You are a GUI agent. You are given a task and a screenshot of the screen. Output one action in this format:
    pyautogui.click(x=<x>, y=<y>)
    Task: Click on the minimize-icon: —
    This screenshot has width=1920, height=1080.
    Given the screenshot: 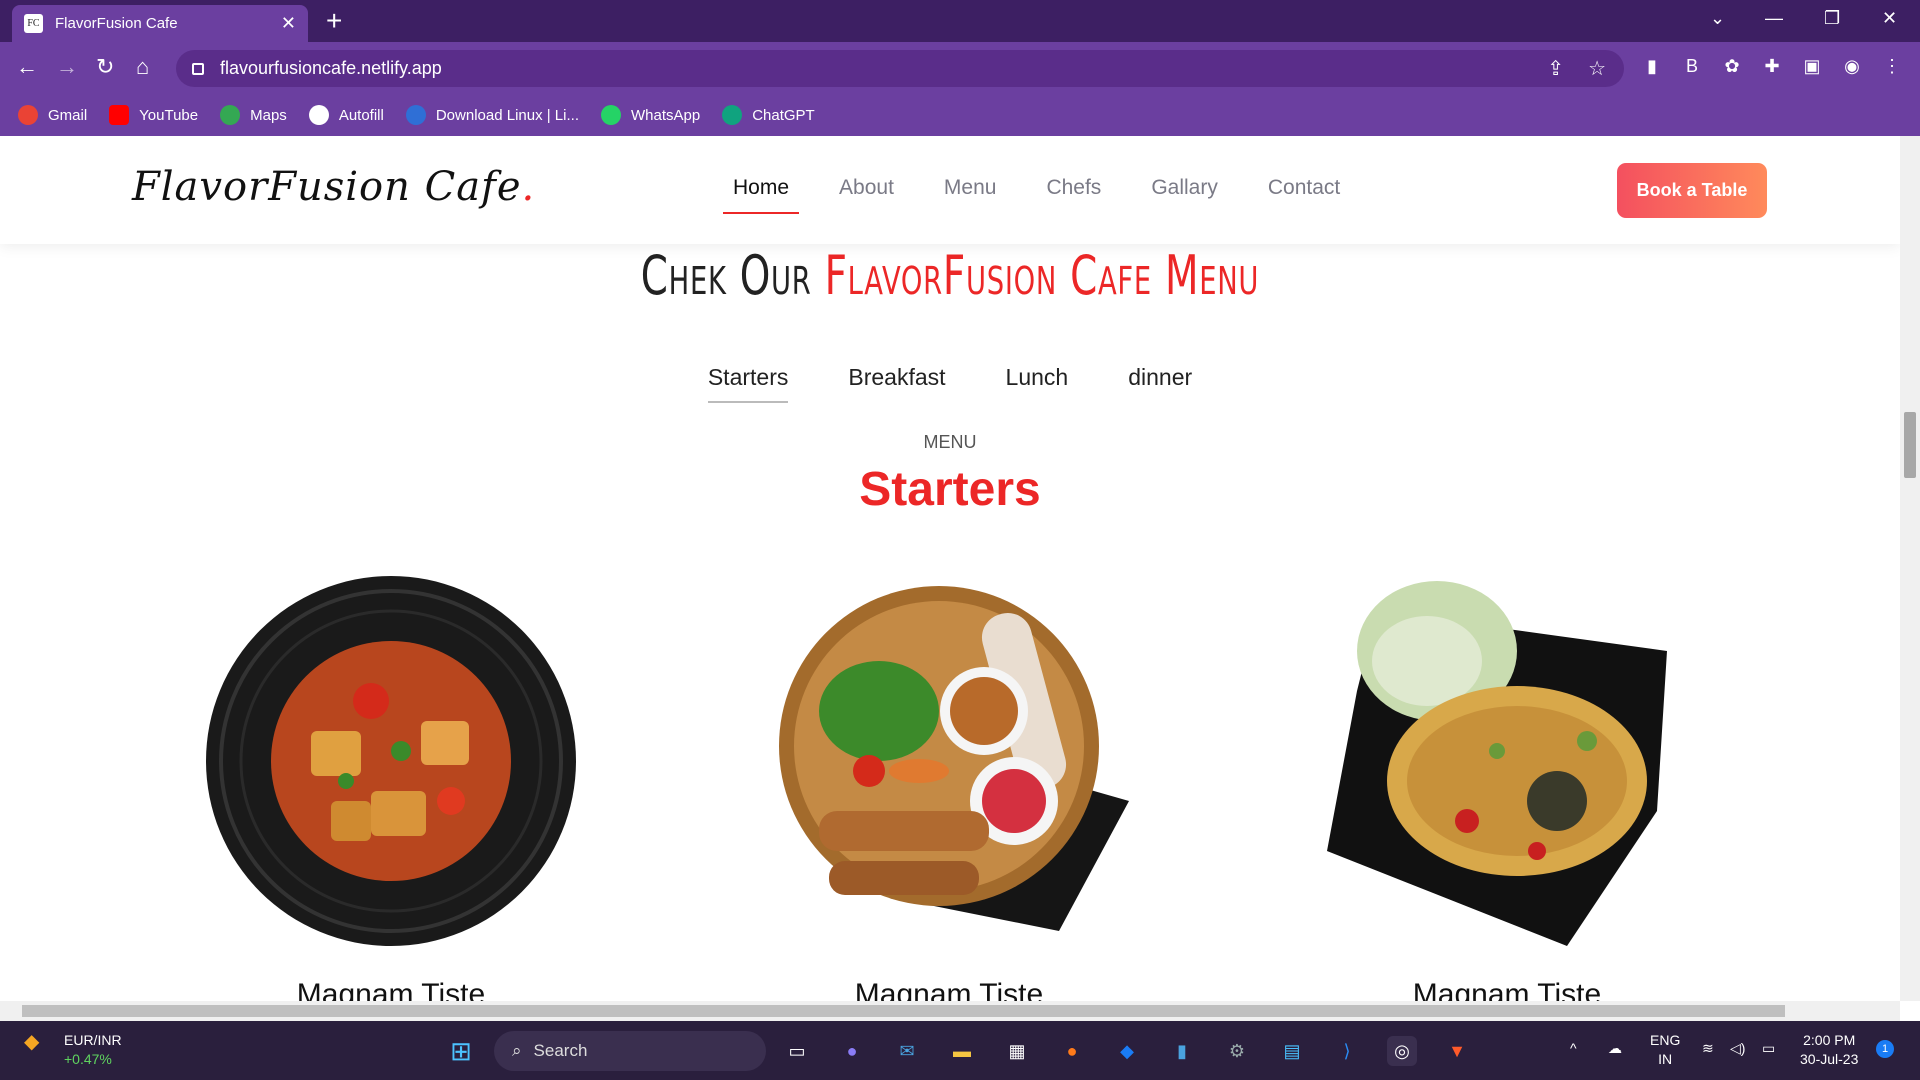 What is the action you would take?
    pyautogui.click(x=1774, y=18)
    